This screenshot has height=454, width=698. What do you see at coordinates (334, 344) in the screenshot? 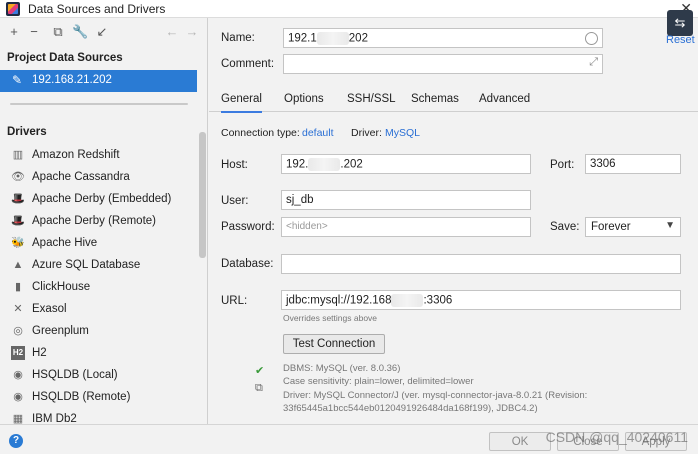
I see `test-connection-button: Test Connection` at bounding box center [334, 344].